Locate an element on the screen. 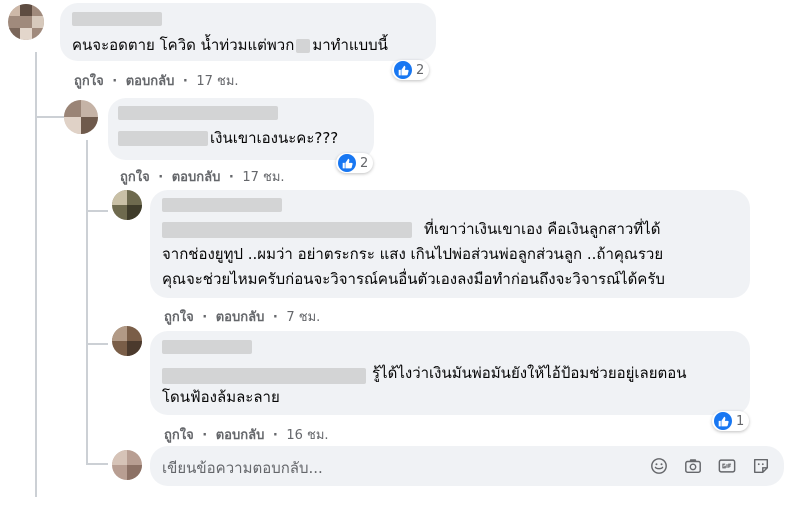  timestamp: 7 ชม. is located at coordinates (303, 316).